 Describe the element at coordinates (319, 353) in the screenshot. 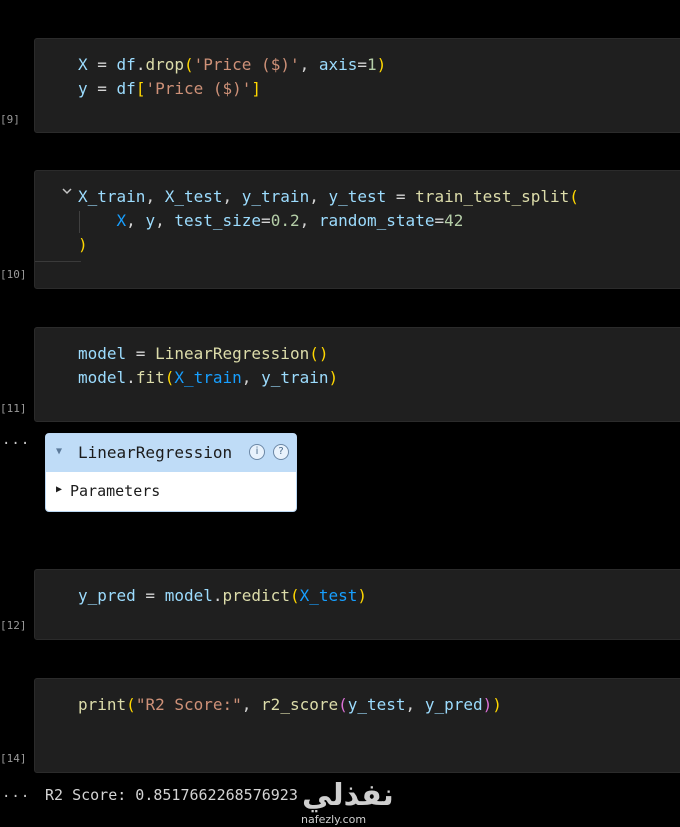

I see `code-token: ()` at that location.